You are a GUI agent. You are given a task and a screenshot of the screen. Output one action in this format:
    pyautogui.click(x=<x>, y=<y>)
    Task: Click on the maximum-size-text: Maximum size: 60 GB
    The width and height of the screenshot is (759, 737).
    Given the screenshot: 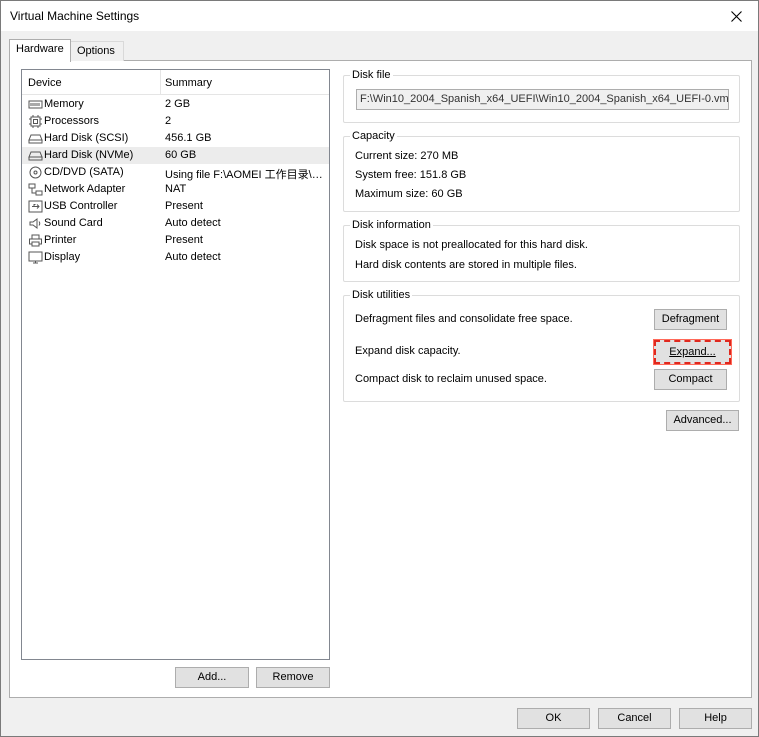 What is the action you would take?
    pyautogui.click(x=409, y=194)
    